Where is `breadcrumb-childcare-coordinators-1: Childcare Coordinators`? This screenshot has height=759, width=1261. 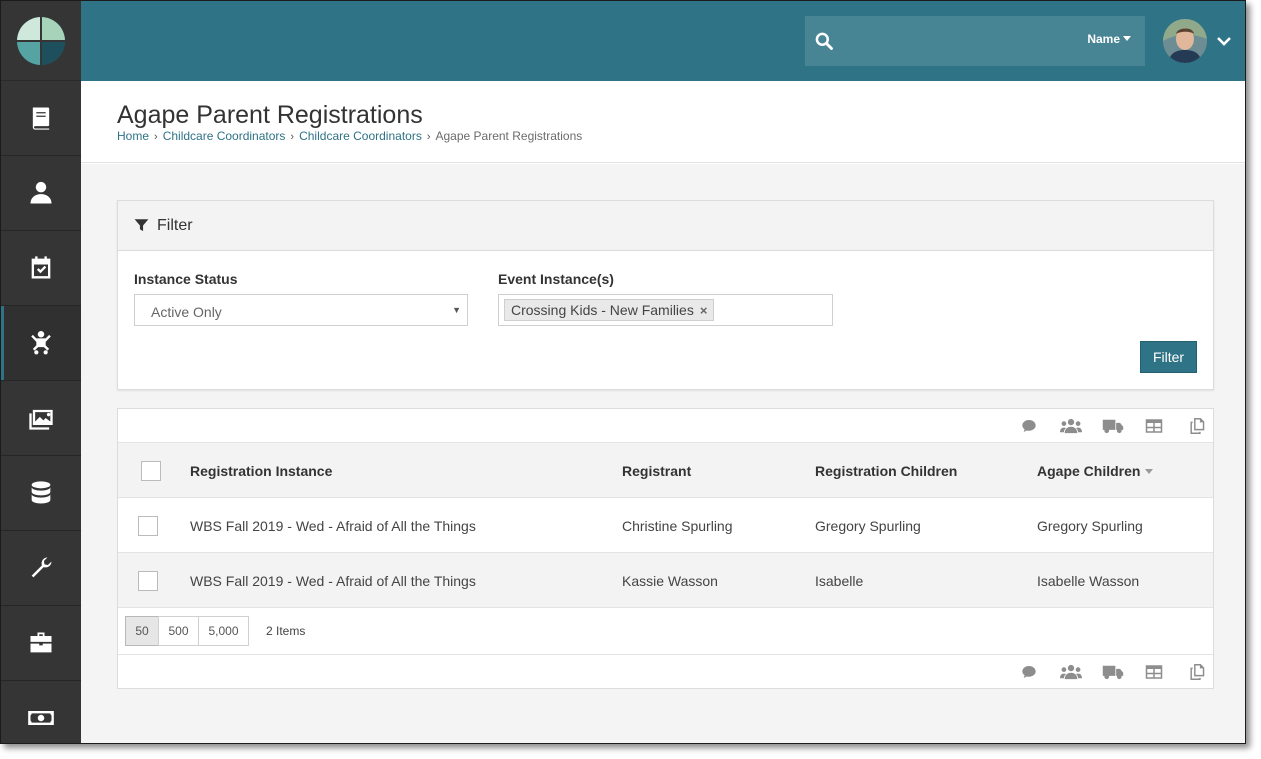 breadcrumb-childcare-coordinators-1: Childcare Coordinators is located at coordinates (224, 136).